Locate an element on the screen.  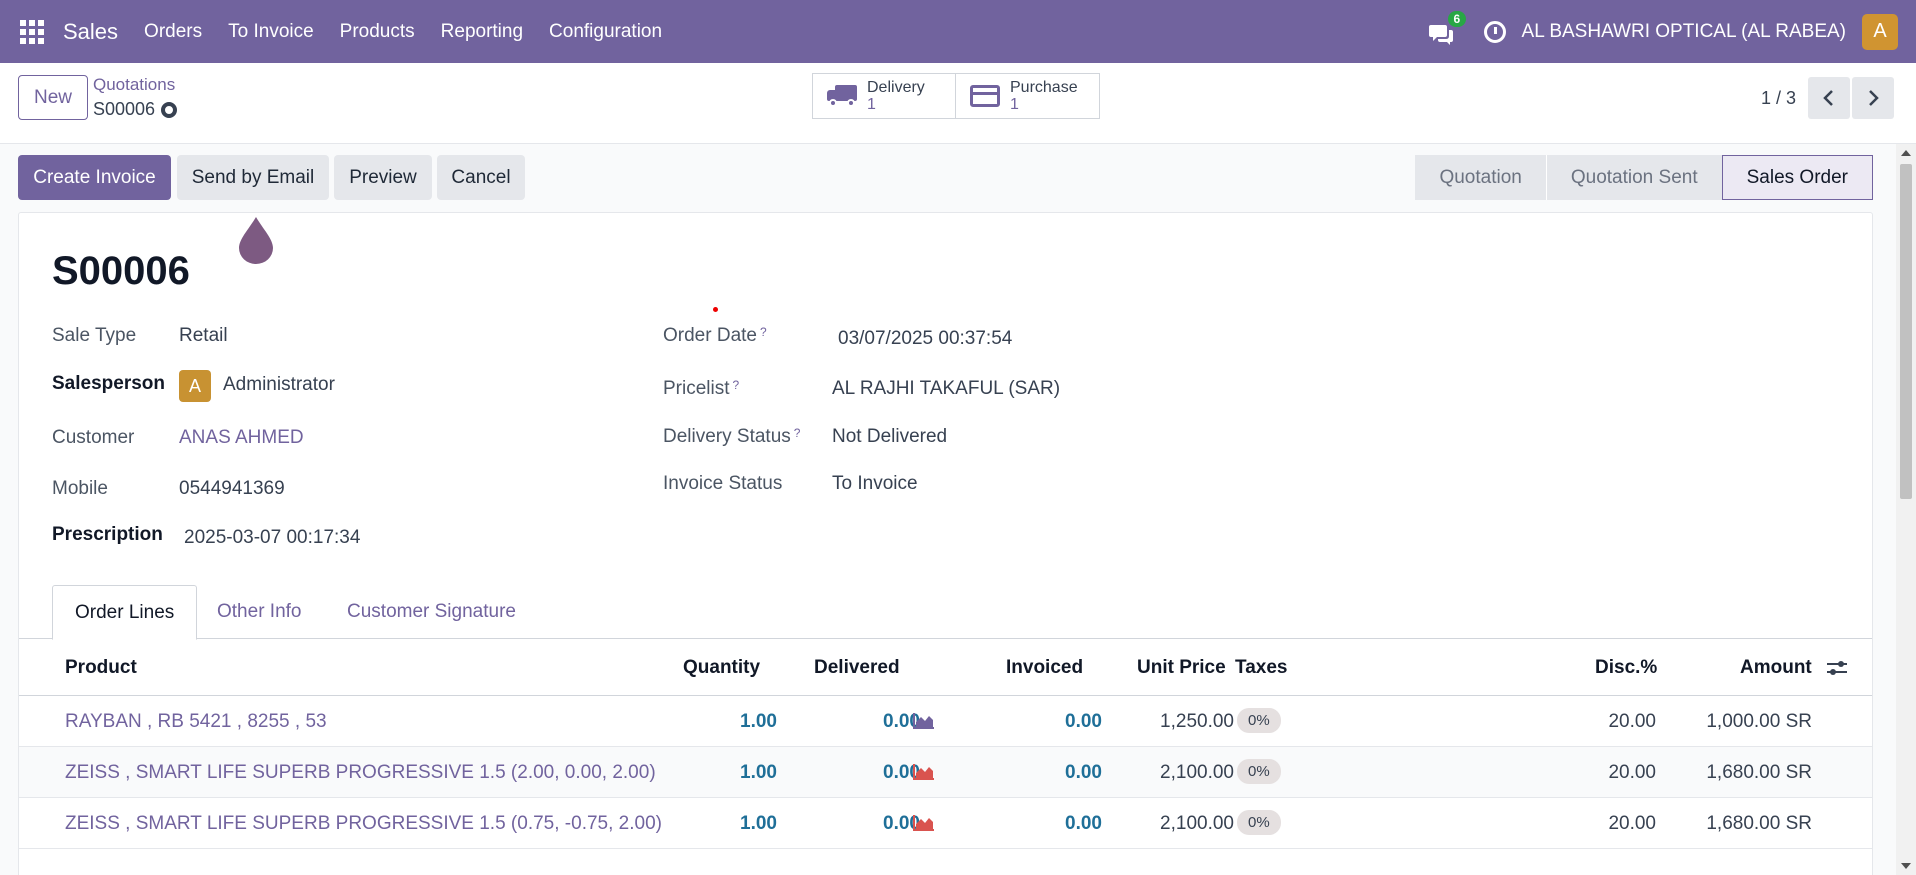
stage-quotation-sent: Quotation Sent is located at coordinates (1633, 177).